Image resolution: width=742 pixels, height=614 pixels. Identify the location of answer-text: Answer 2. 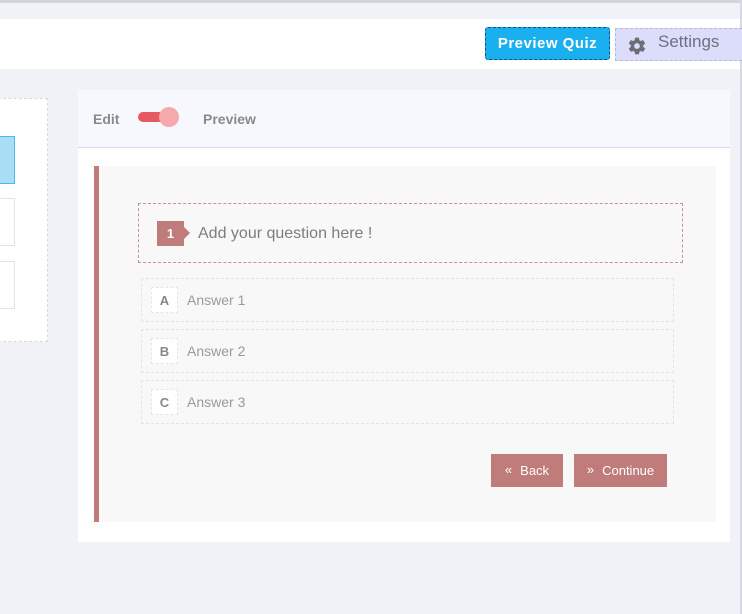
(216, 351).